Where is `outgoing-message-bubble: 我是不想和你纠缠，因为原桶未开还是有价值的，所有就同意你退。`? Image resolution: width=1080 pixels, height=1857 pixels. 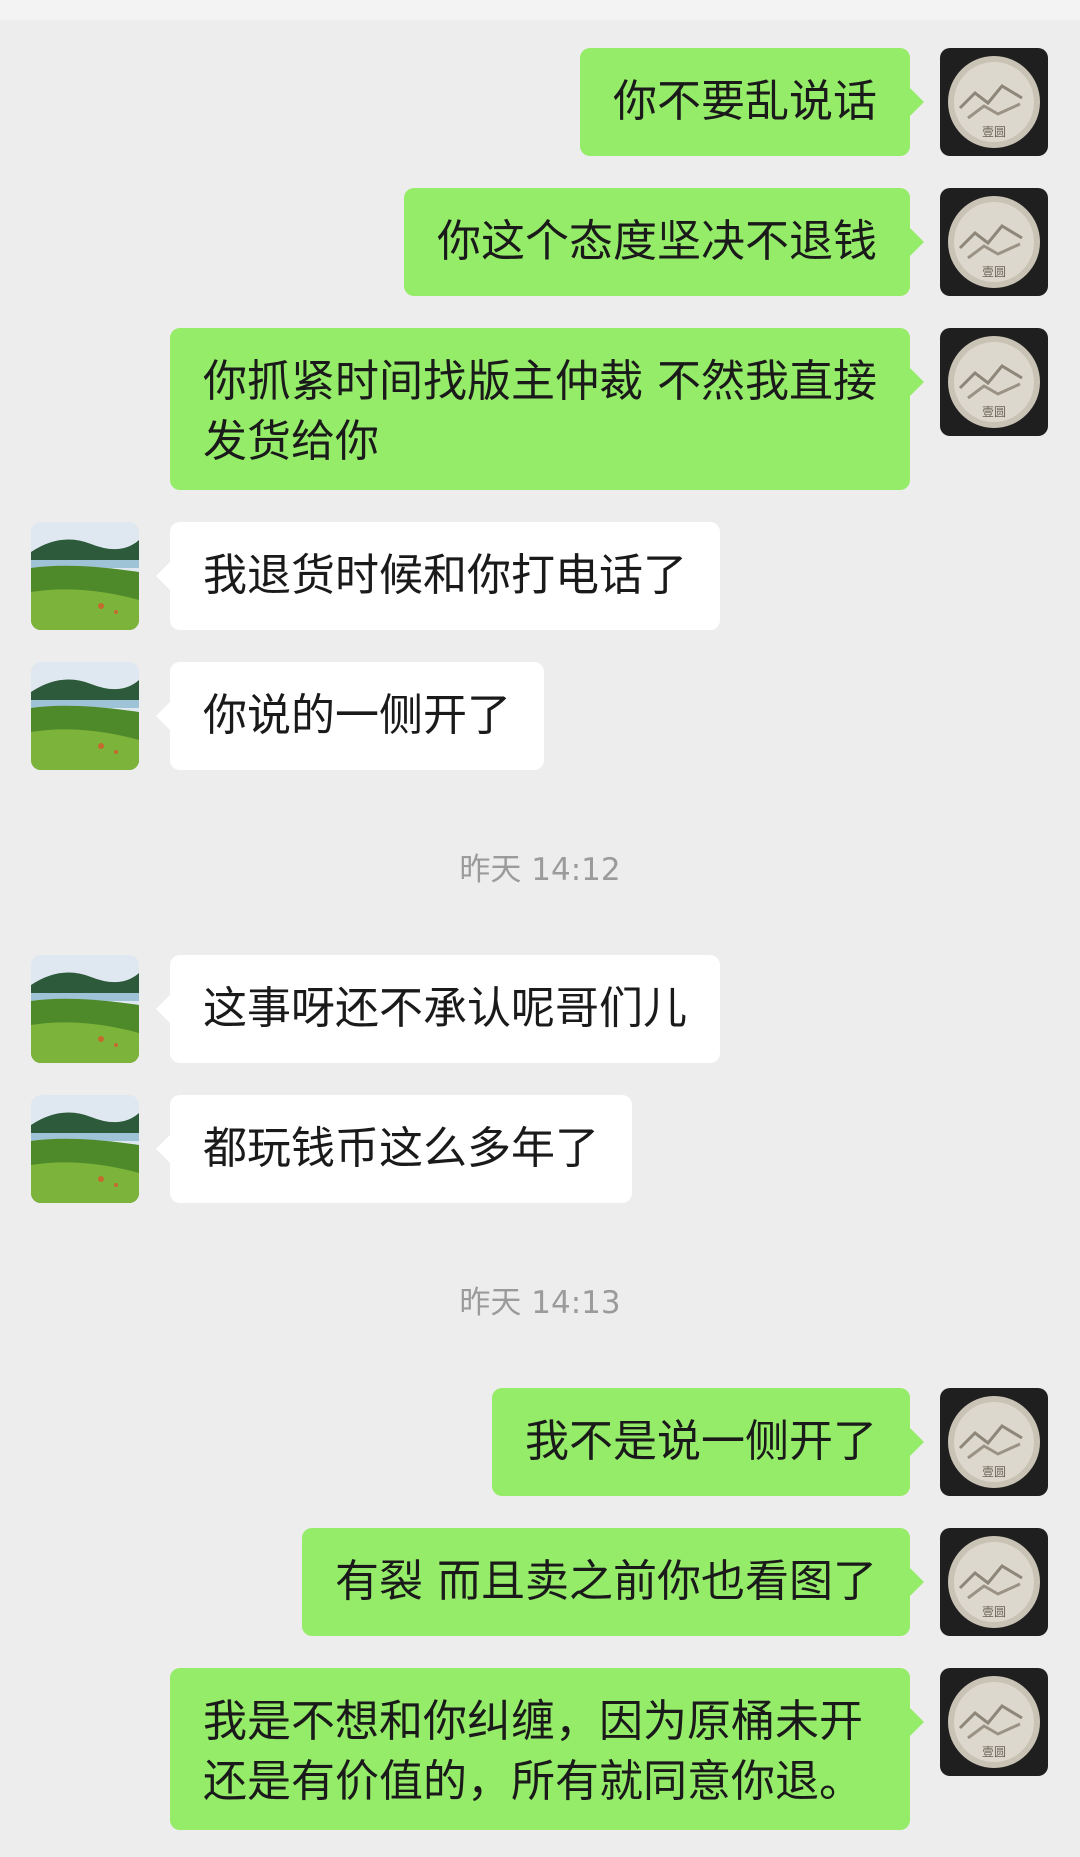
outgoing-message-bubble: 我是不想和你纠缠，因为原桶未开还是有价值的，所有就同意你退。 is located at coordinates (547, 1749).